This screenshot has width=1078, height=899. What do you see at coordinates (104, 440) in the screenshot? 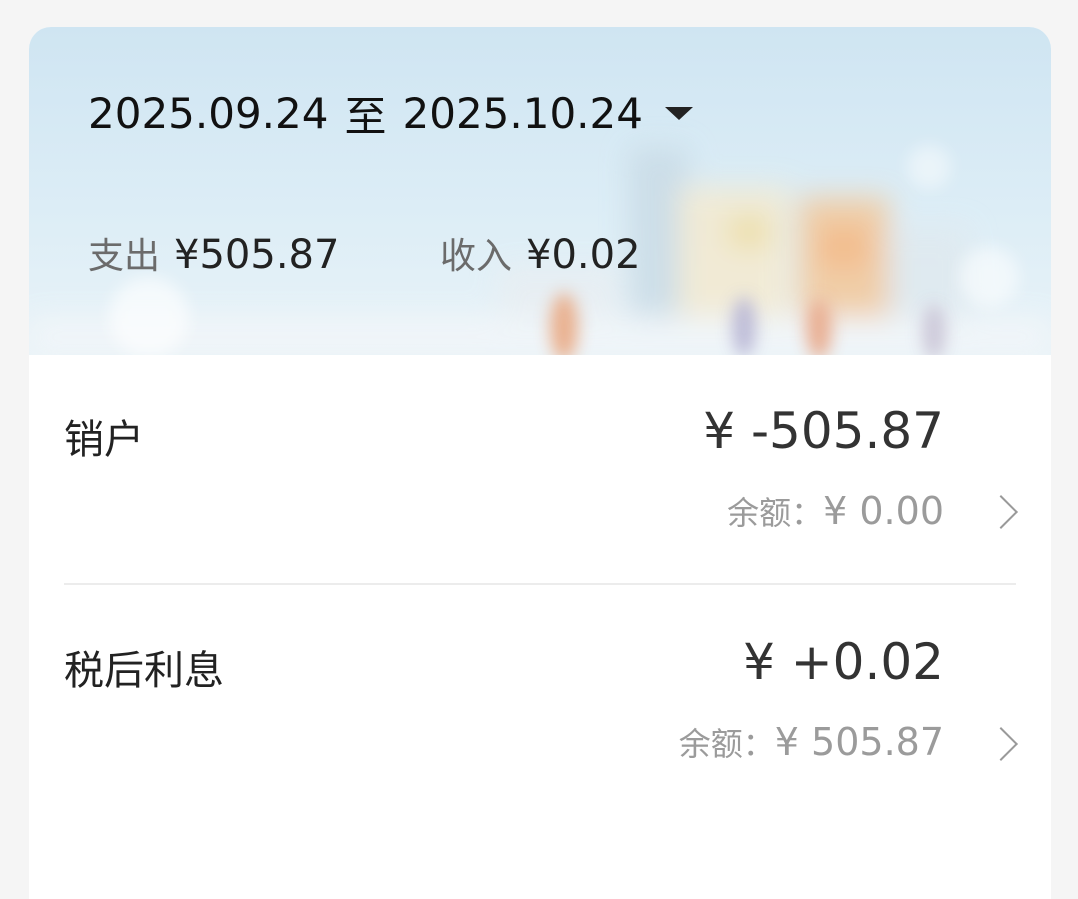
I see `transaction-title: 销户` at bounding box center [104, 440].